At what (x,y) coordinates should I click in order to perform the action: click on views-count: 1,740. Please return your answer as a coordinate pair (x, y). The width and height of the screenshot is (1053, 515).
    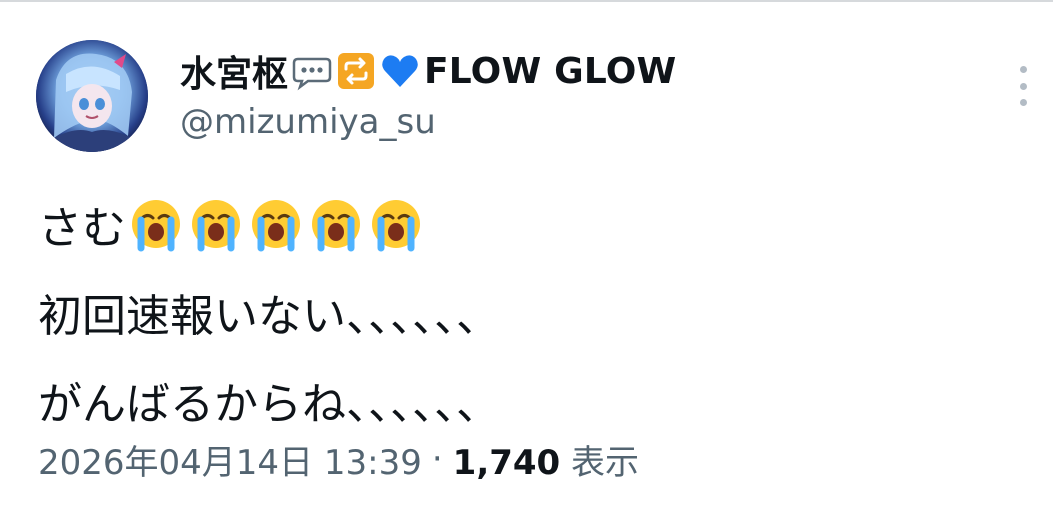
    Looking at the image, I should click on (506, 462).